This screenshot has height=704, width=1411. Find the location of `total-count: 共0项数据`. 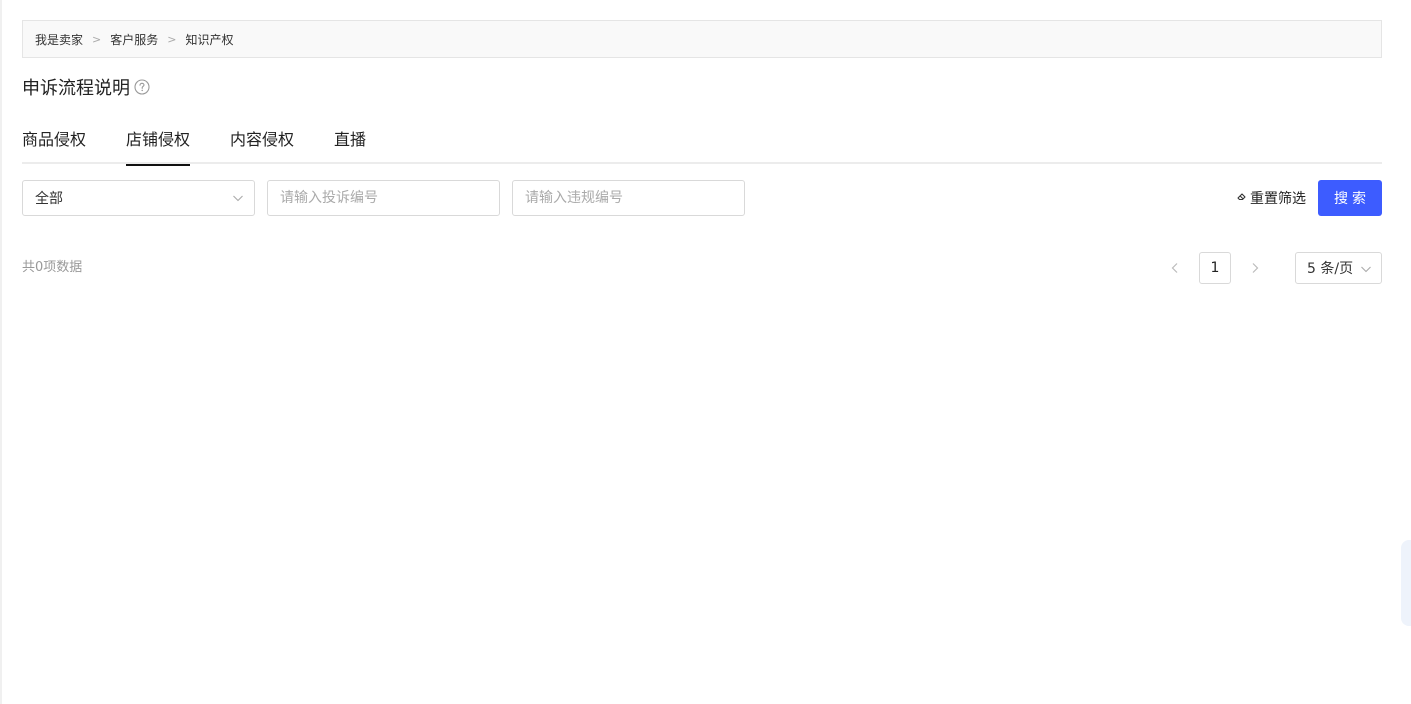

total-count: 共0项数据 is located at coordinates (52, 267).